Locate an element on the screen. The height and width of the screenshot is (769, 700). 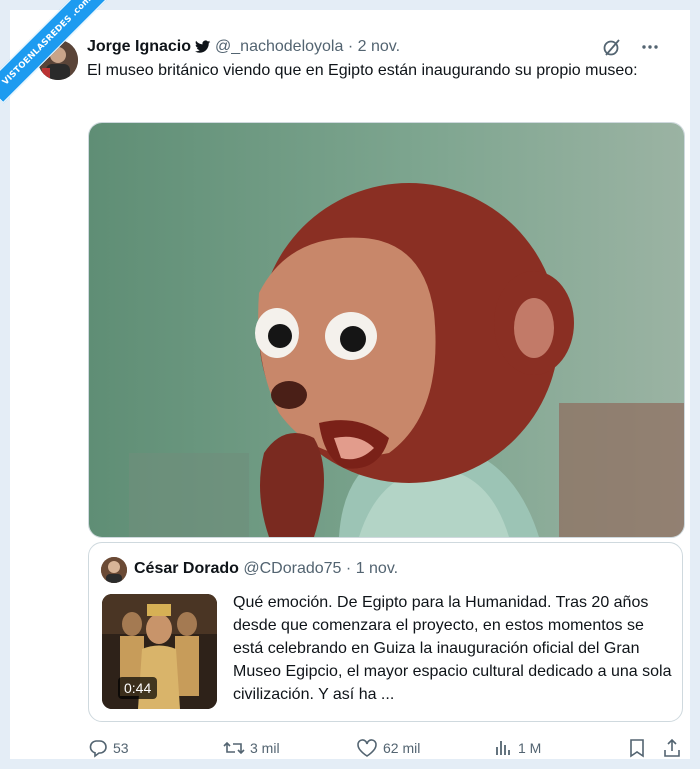
like-button: 62 mil is located at coordinates (388, 748).